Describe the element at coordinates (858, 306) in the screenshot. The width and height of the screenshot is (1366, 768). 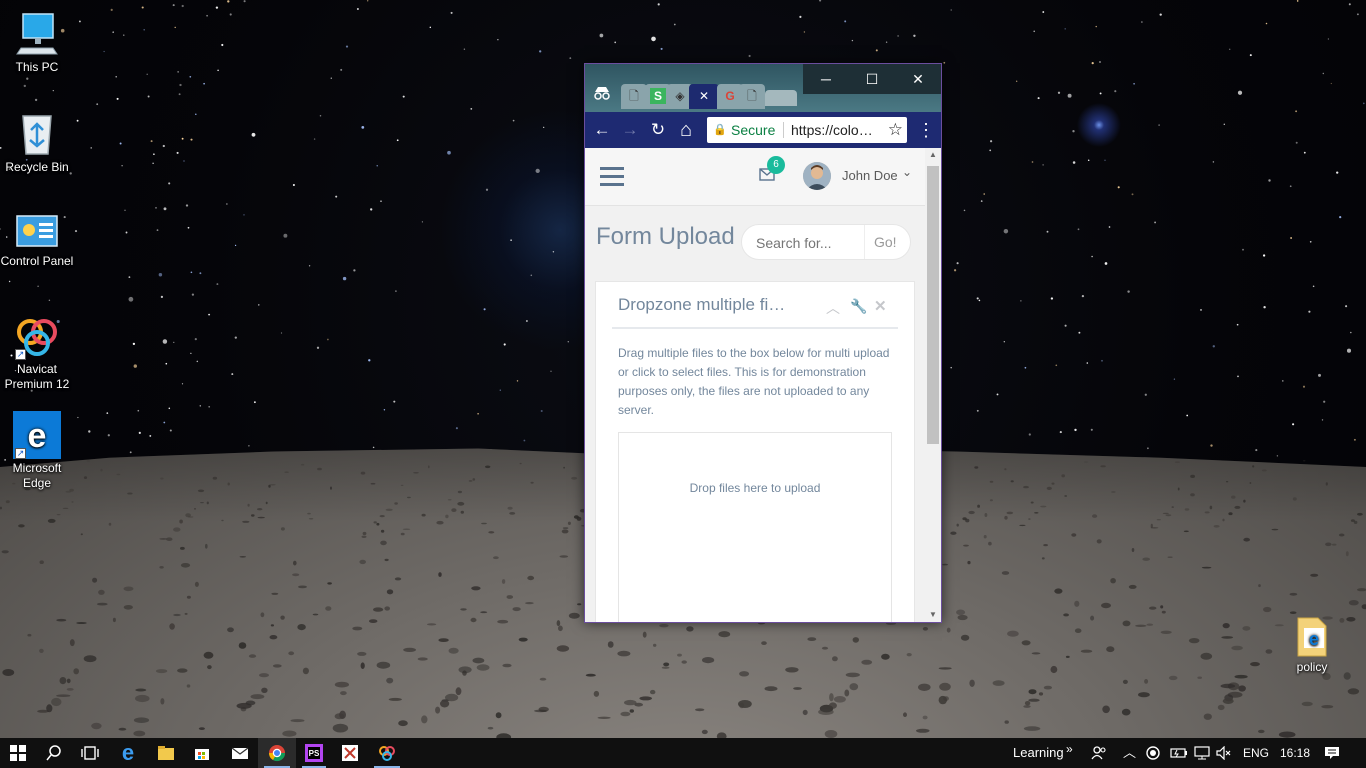
I see `wrench-icon: 🔧` at that location.